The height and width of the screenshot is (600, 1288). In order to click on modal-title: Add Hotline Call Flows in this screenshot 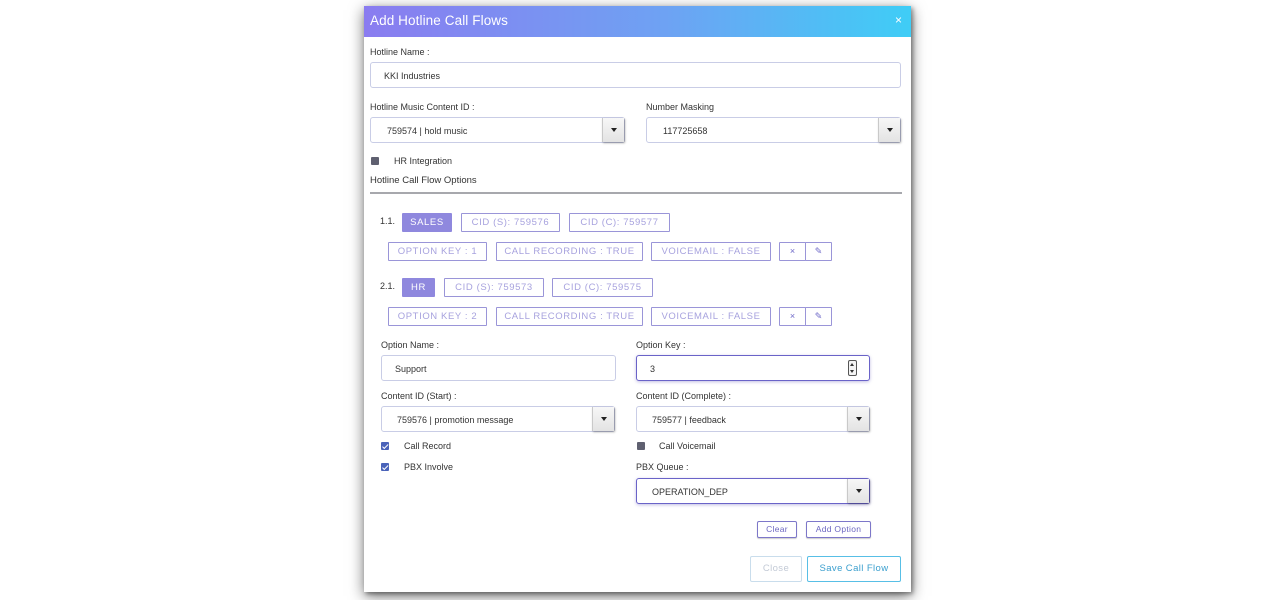, I will do `click(439, 20)`.